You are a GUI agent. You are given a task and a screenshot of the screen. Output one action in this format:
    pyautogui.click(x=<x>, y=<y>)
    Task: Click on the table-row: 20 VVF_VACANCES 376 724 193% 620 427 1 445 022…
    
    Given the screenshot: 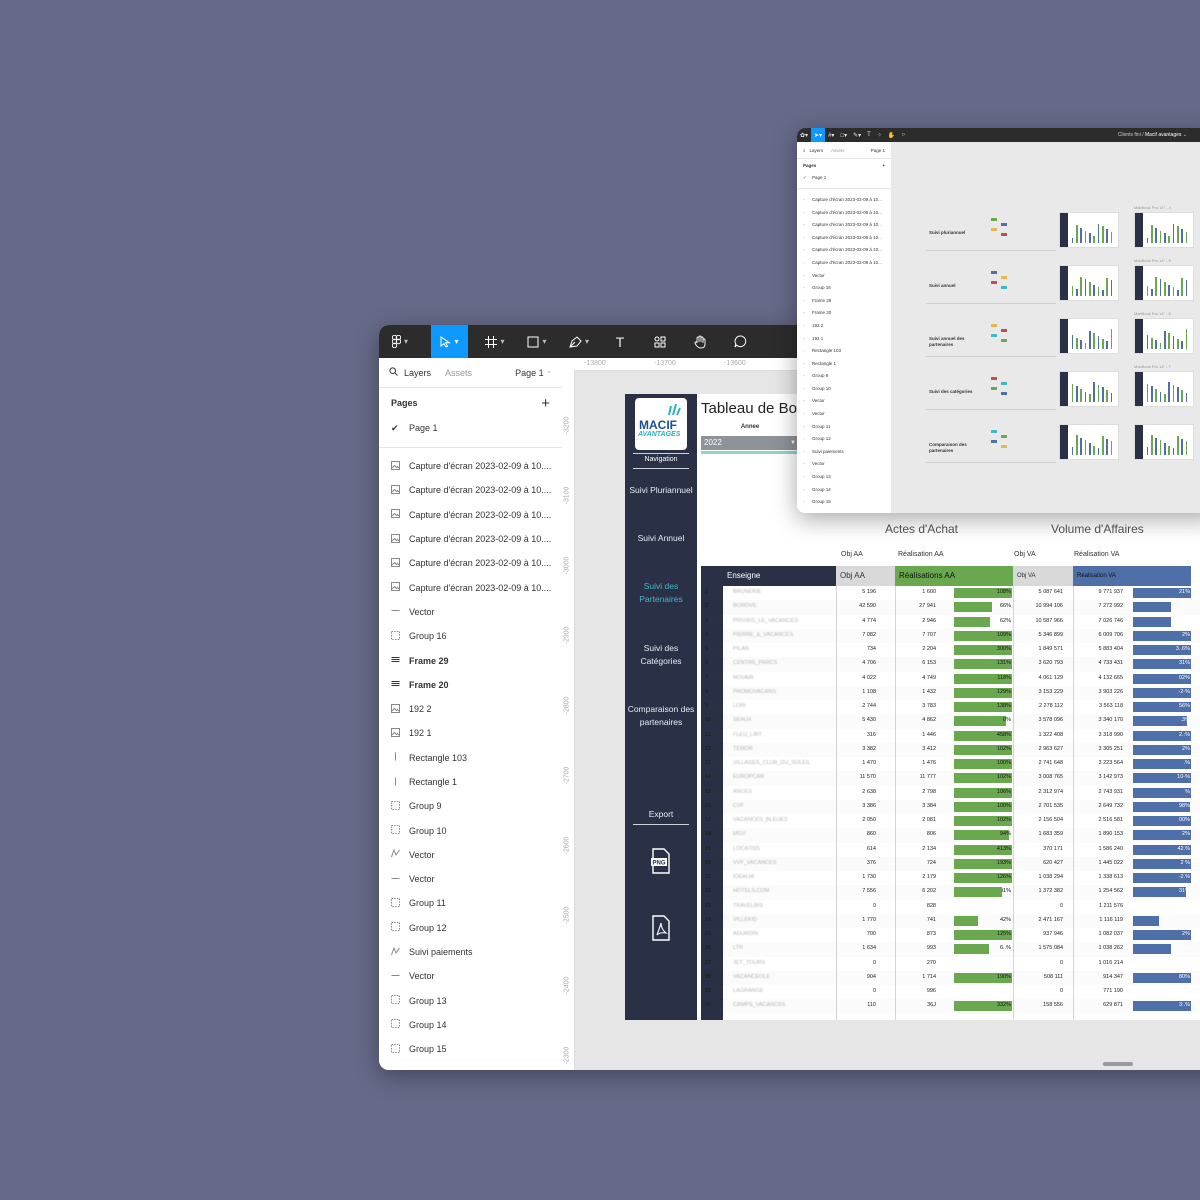 What is the action you would take?
    pyautogui.click(x=950, y=864)
    